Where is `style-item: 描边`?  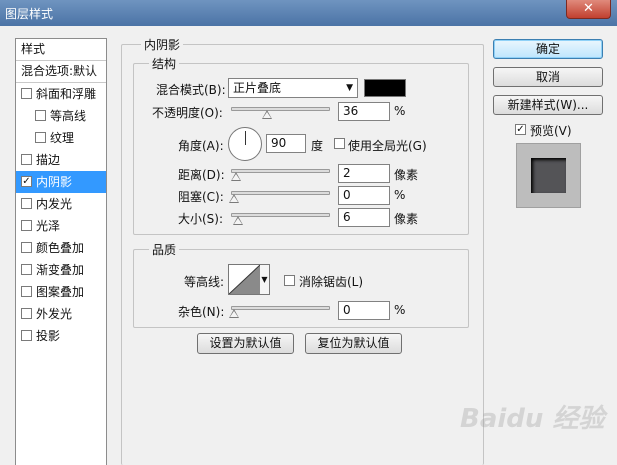 style-item: 描边 is located at coordinates (61, 160).